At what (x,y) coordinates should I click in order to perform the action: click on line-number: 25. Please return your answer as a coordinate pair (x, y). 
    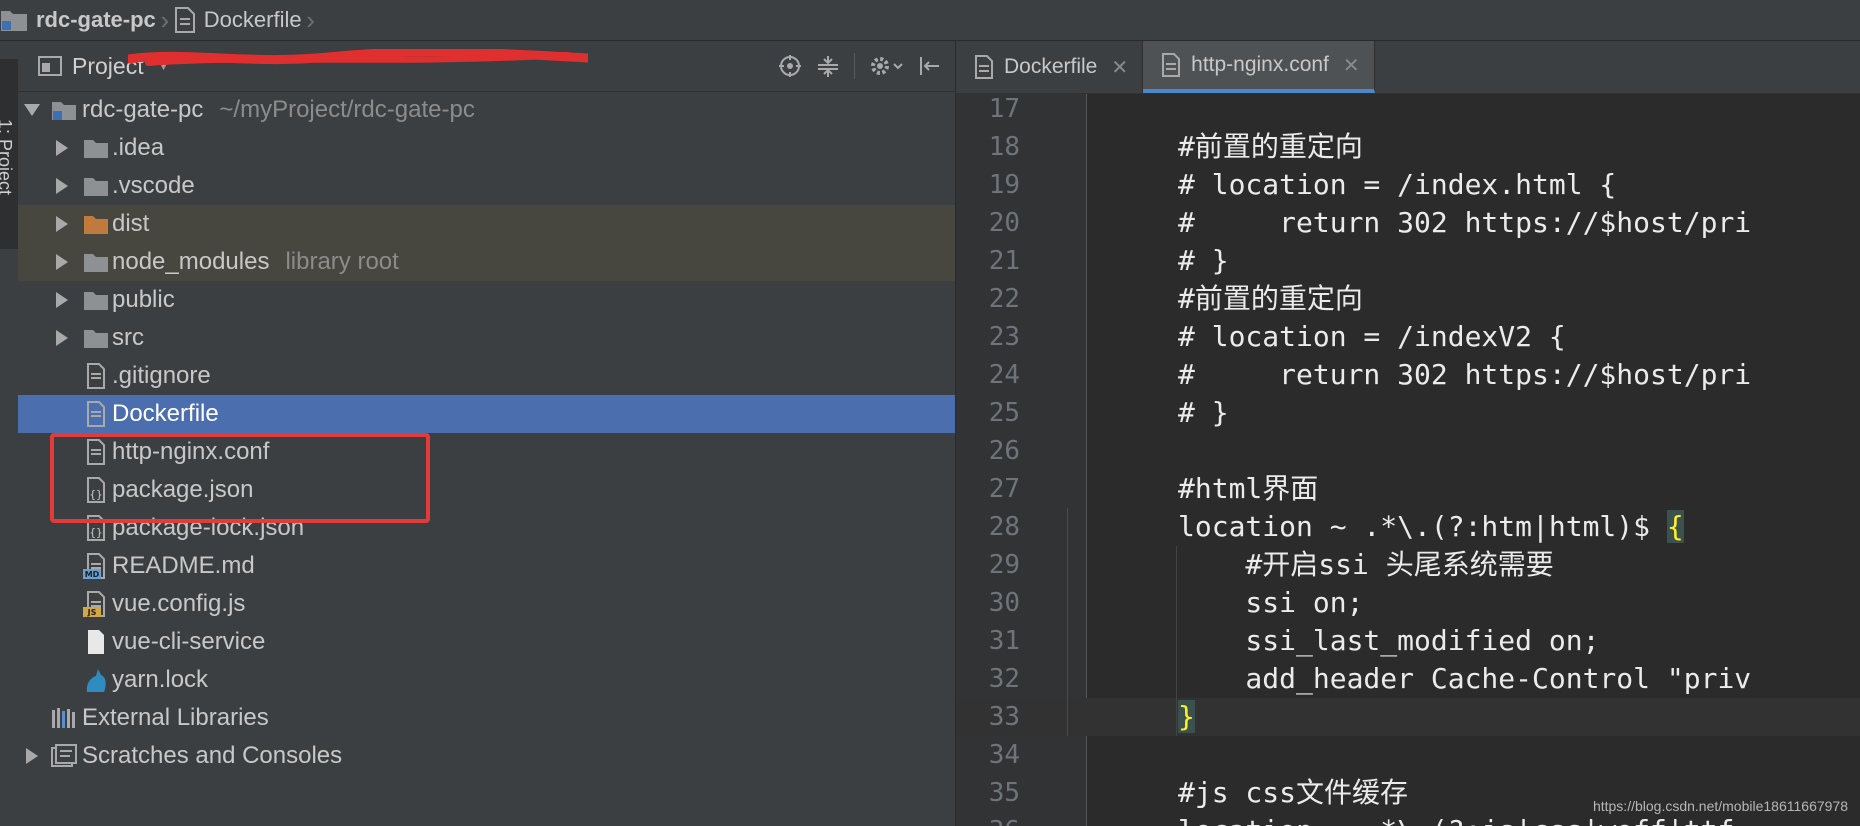
    Looking at the image, I should click on (1004, 413).